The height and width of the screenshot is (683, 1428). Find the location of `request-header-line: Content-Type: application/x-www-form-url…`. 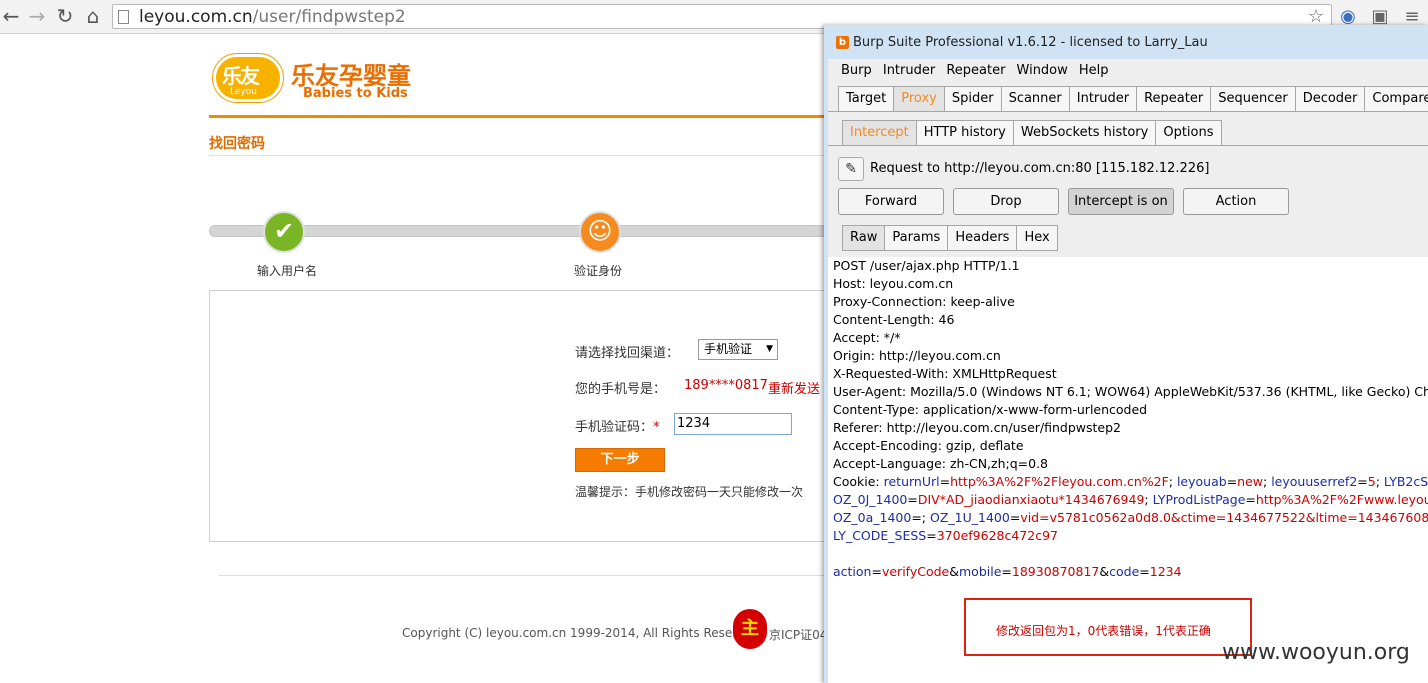

request-header-line: Content-Type: application/x-www-form-url… is located at coordinates (990, 409).